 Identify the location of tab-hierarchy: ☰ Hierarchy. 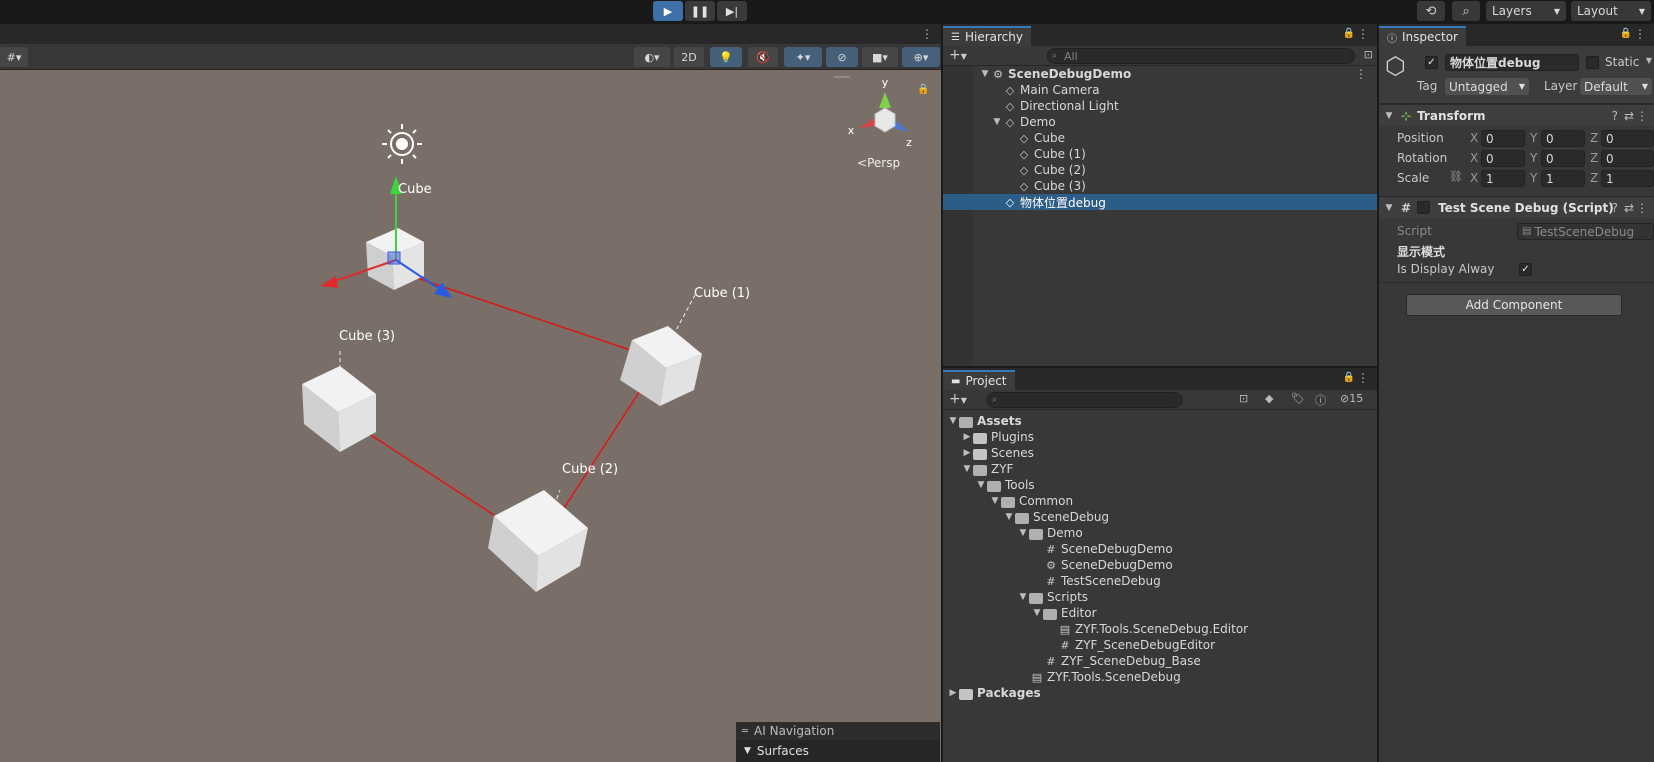
(987, 36).